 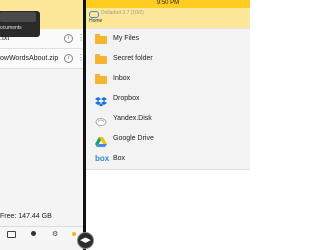 I want to click on yandex-disk-icon, so click(x=101, y=120).